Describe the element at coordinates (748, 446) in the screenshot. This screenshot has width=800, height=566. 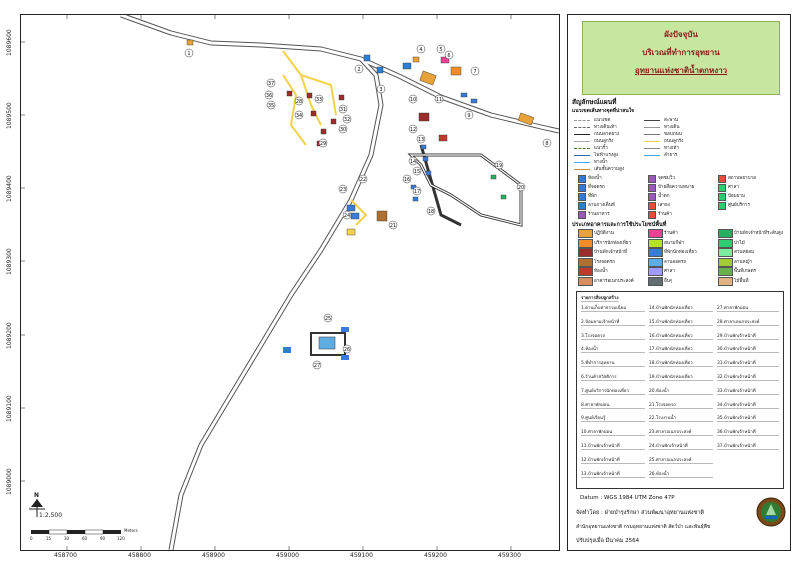
I see `table-cell: 37.บ้านพักเจ้าหน้าที่` at that location.